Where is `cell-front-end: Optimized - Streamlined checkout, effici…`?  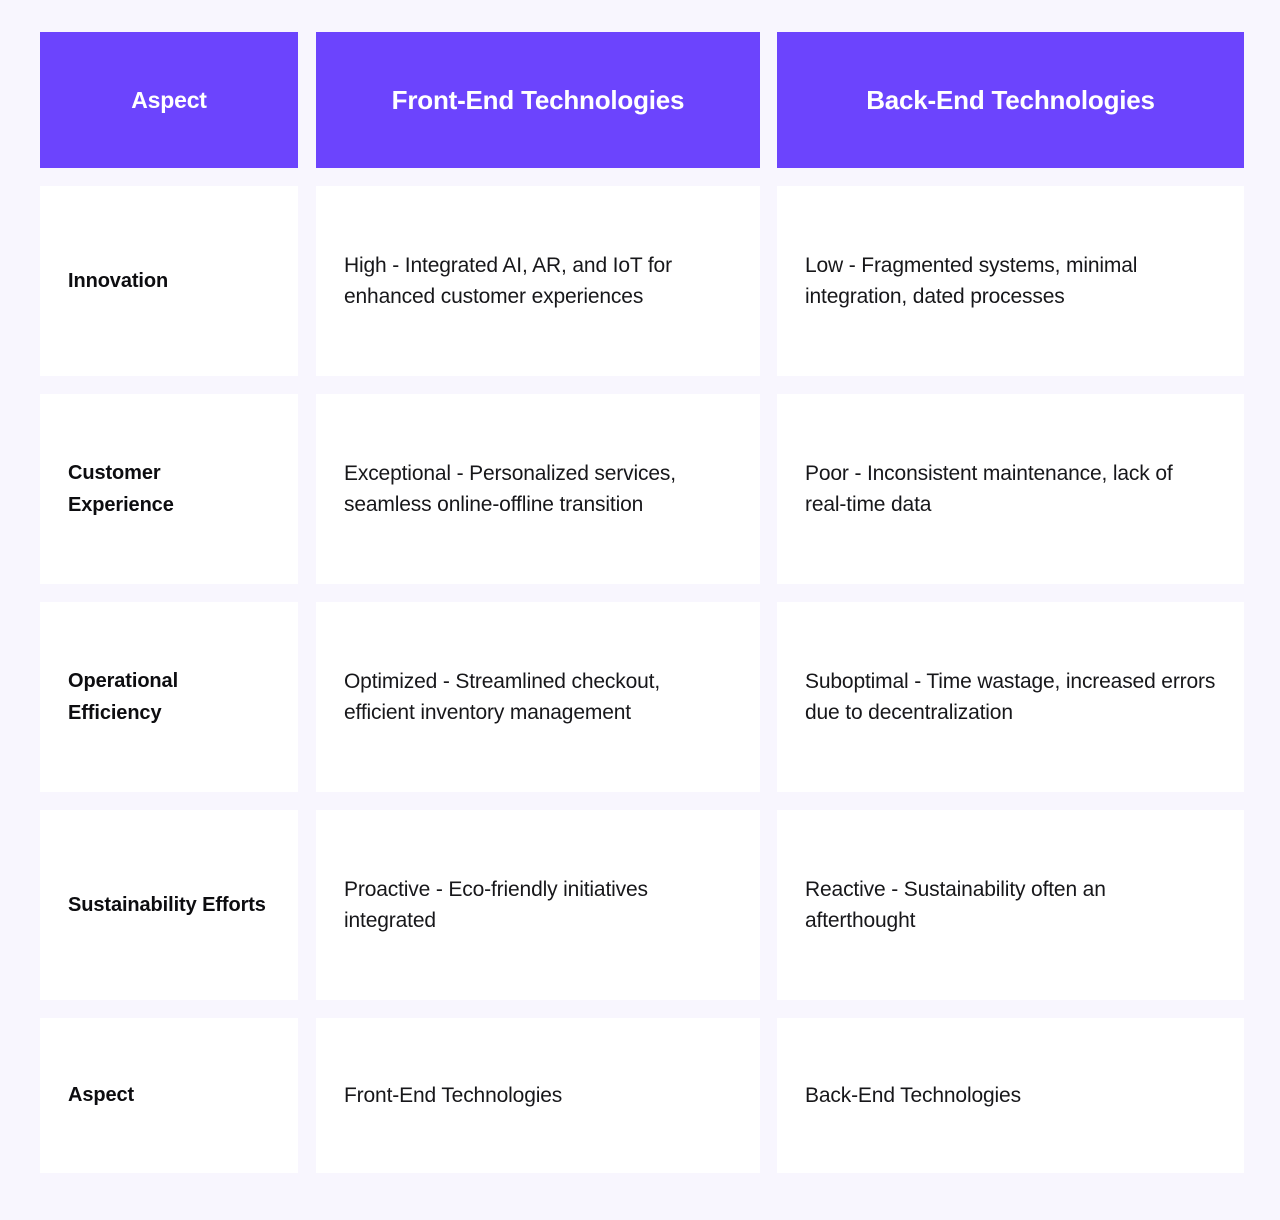
cell-front-end: Optimized - Streamlined checkout, effici… is located at coordinates (538, 697).